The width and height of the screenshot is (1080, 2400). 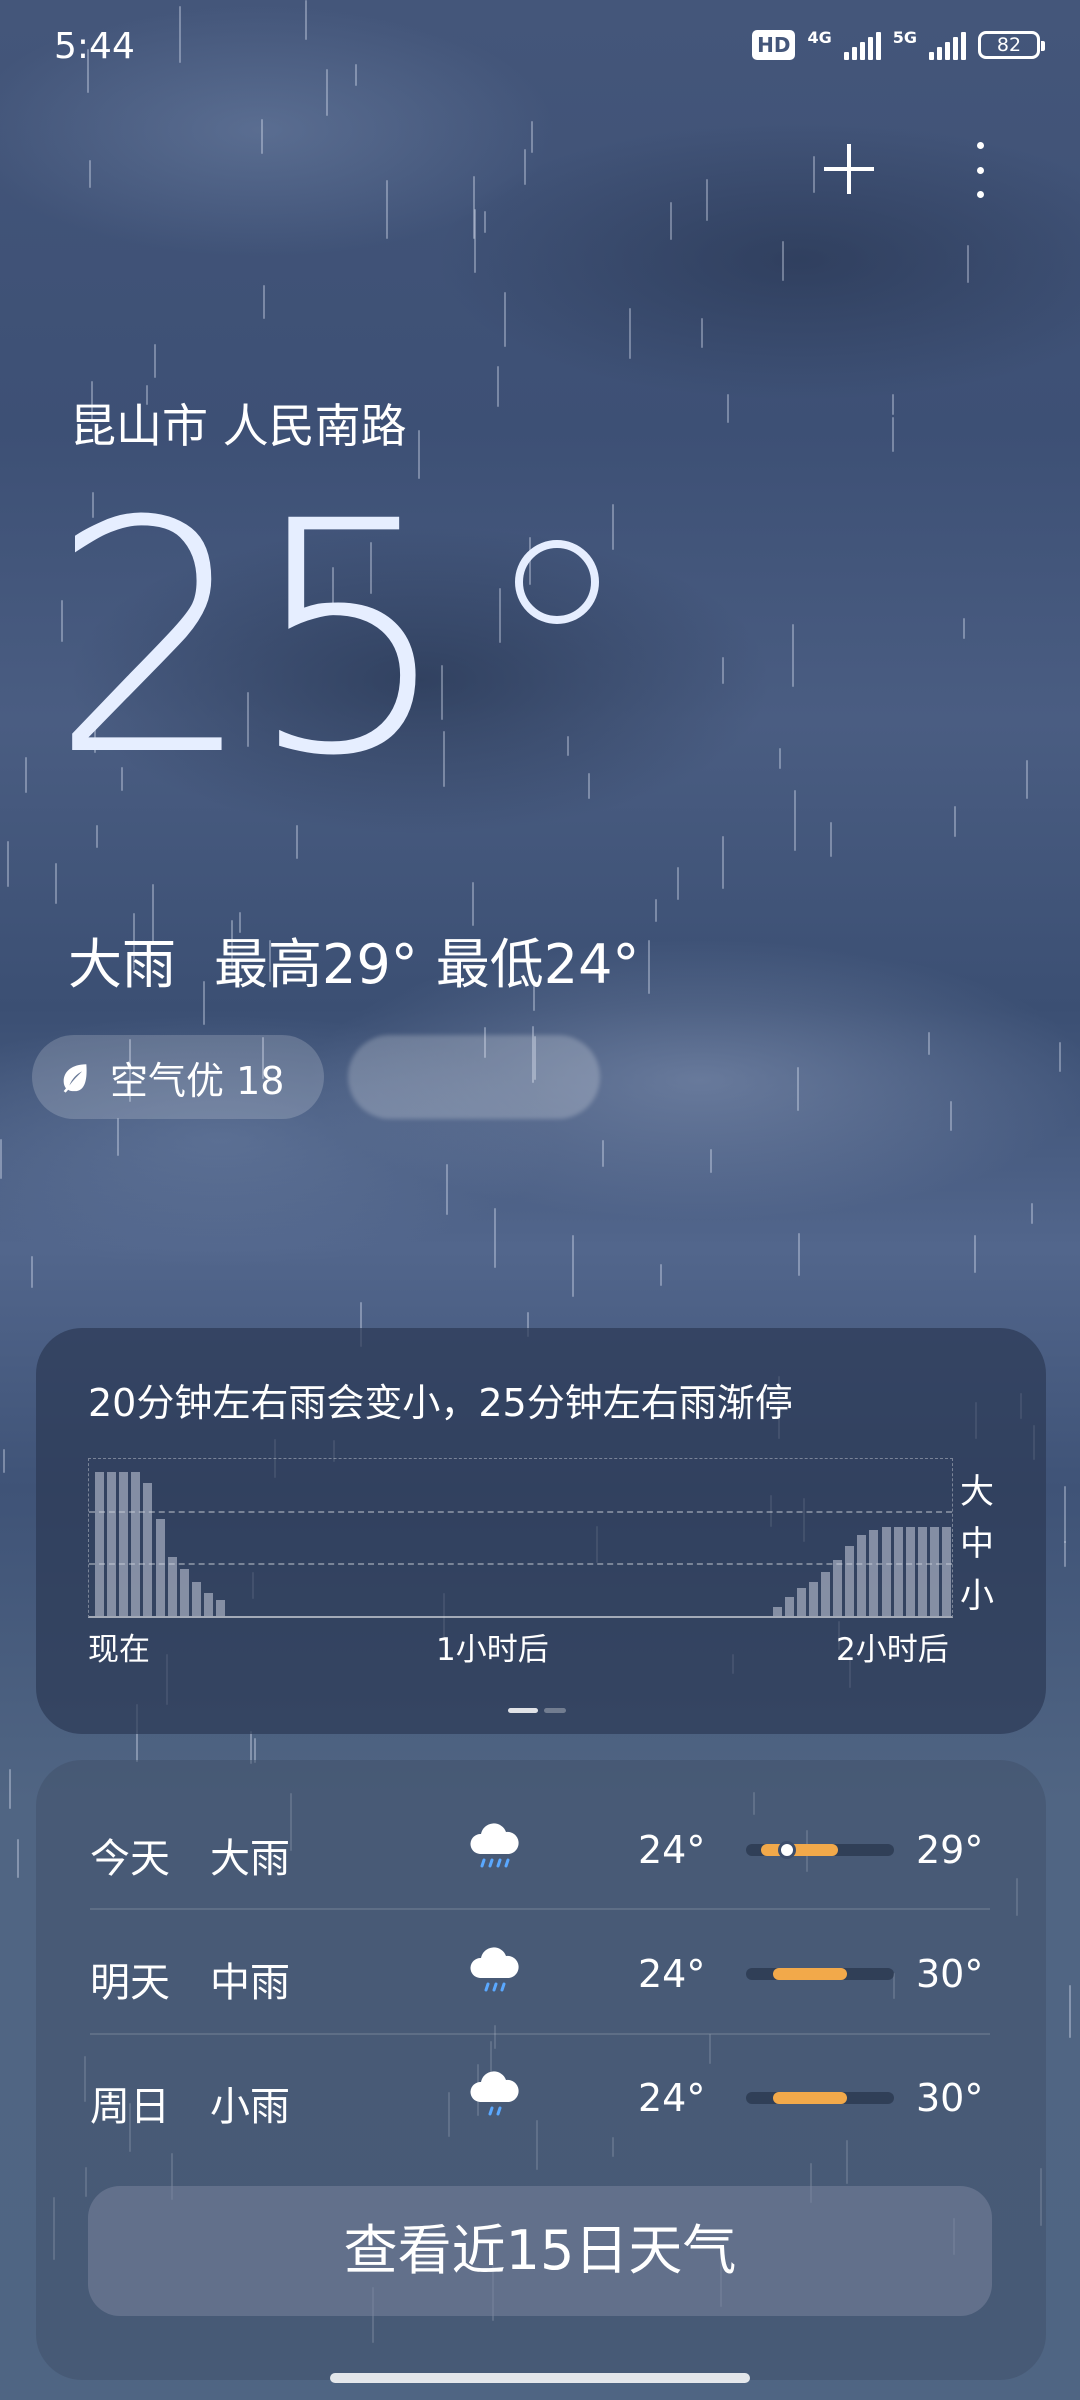 I want to click on network-type-5g: 5G, so click(x=904, y=37).